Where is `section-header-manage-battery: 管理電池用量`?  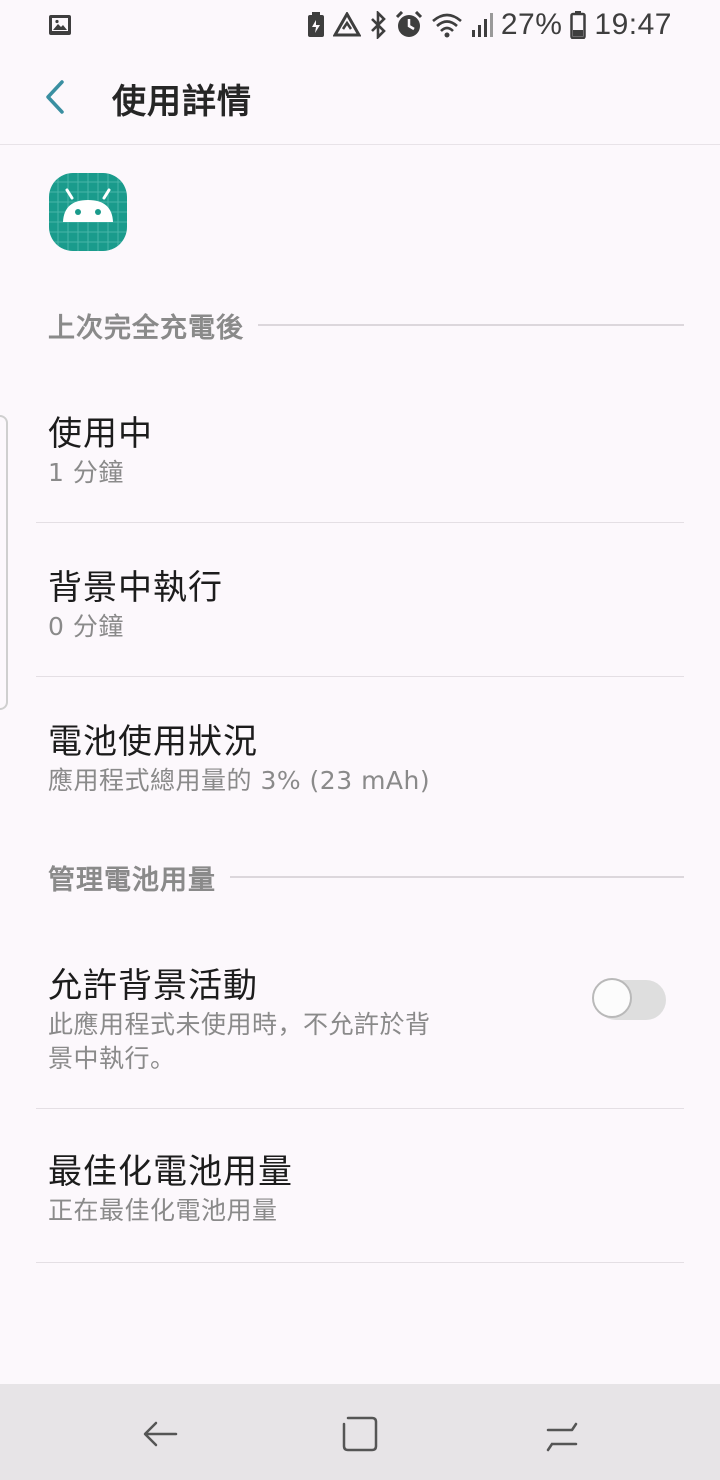 section-header-manage-battery: 管理電池用量 is located at coordinates (366, 877).